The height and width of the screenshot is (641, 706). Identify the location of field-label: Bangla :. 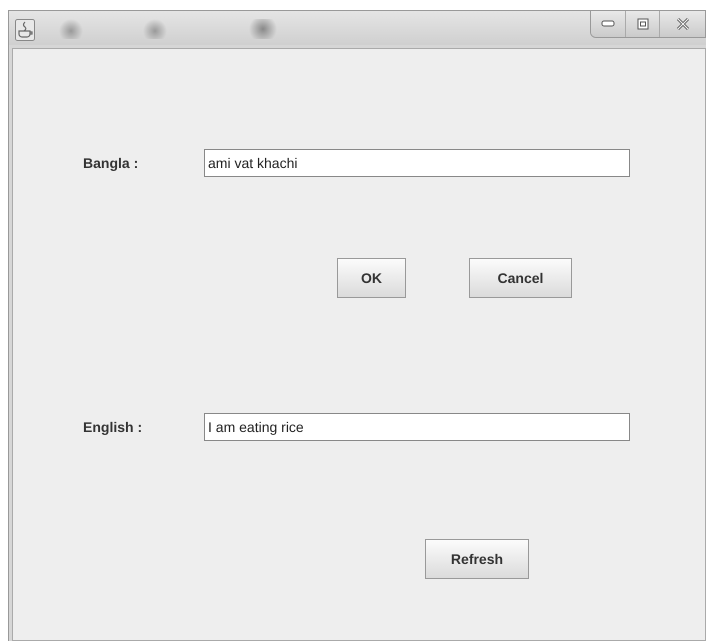
(111, 163).